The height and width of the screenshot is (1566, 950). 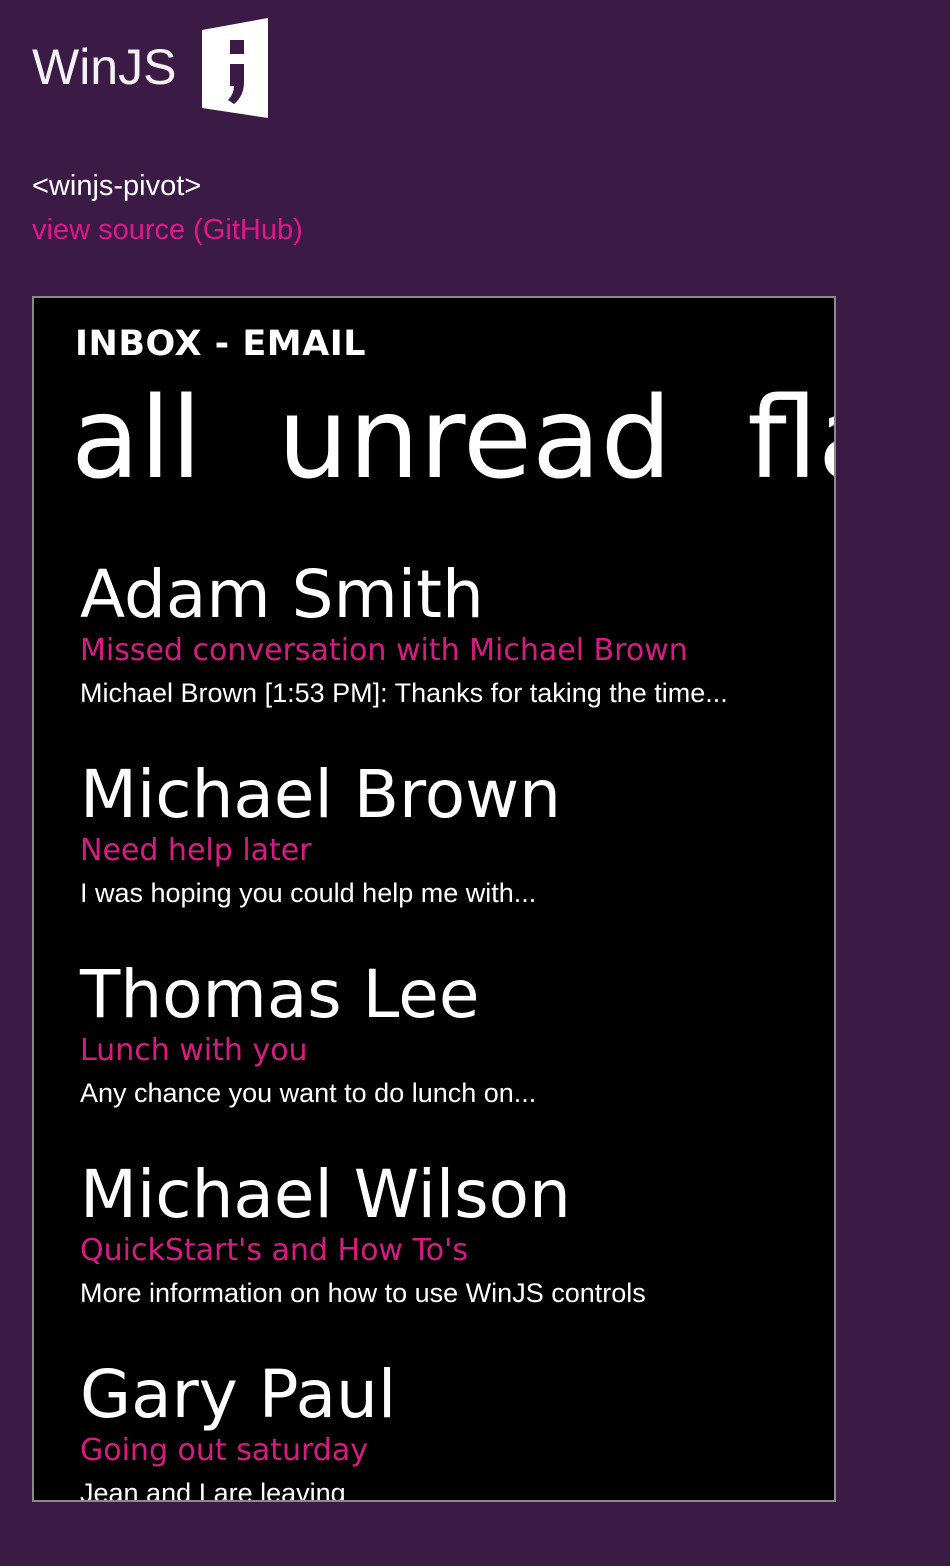 What do you see at coordinates (274, 1250) in the screenshot?
I see `email-subject: QuickStart's and How To's` at bounding box center [274, 1250].